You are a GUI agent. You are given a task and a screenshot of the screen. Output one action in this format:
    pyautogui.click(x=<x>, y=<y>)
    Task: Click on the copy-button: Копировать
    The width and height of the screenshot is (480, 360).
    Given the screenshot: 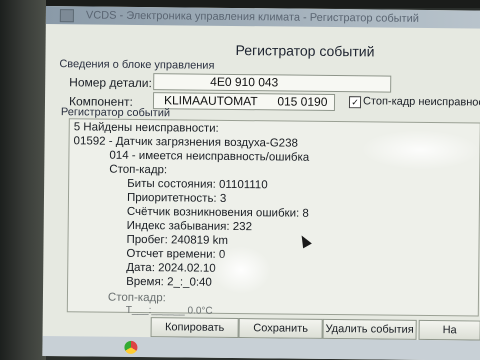 What is the action you would take?
    pyautogui.click(x=194, y=328)
    